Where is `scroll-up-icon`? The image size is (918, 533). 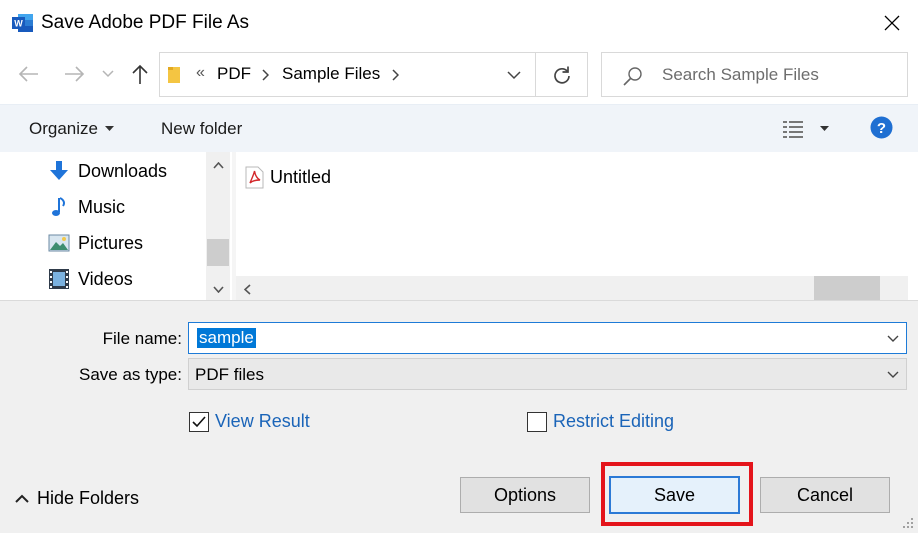
scroll-up-icon is located at coordinates (218, 165).